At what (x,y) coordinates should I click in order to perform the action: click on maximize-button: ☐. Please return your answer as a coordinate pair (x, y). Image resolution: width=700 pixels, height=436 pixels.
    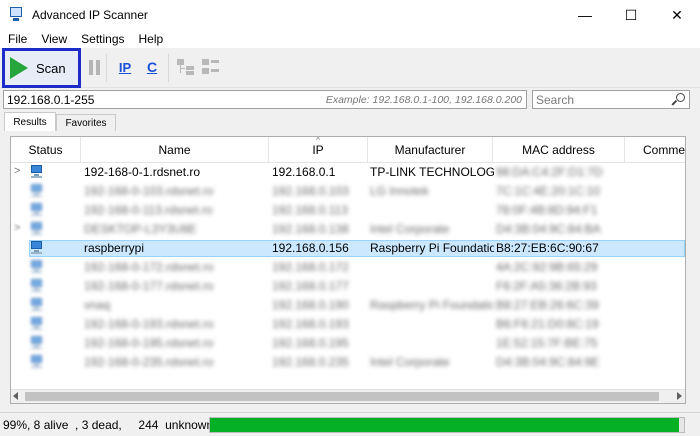
    Looking at the image, I should click on (631, 15).